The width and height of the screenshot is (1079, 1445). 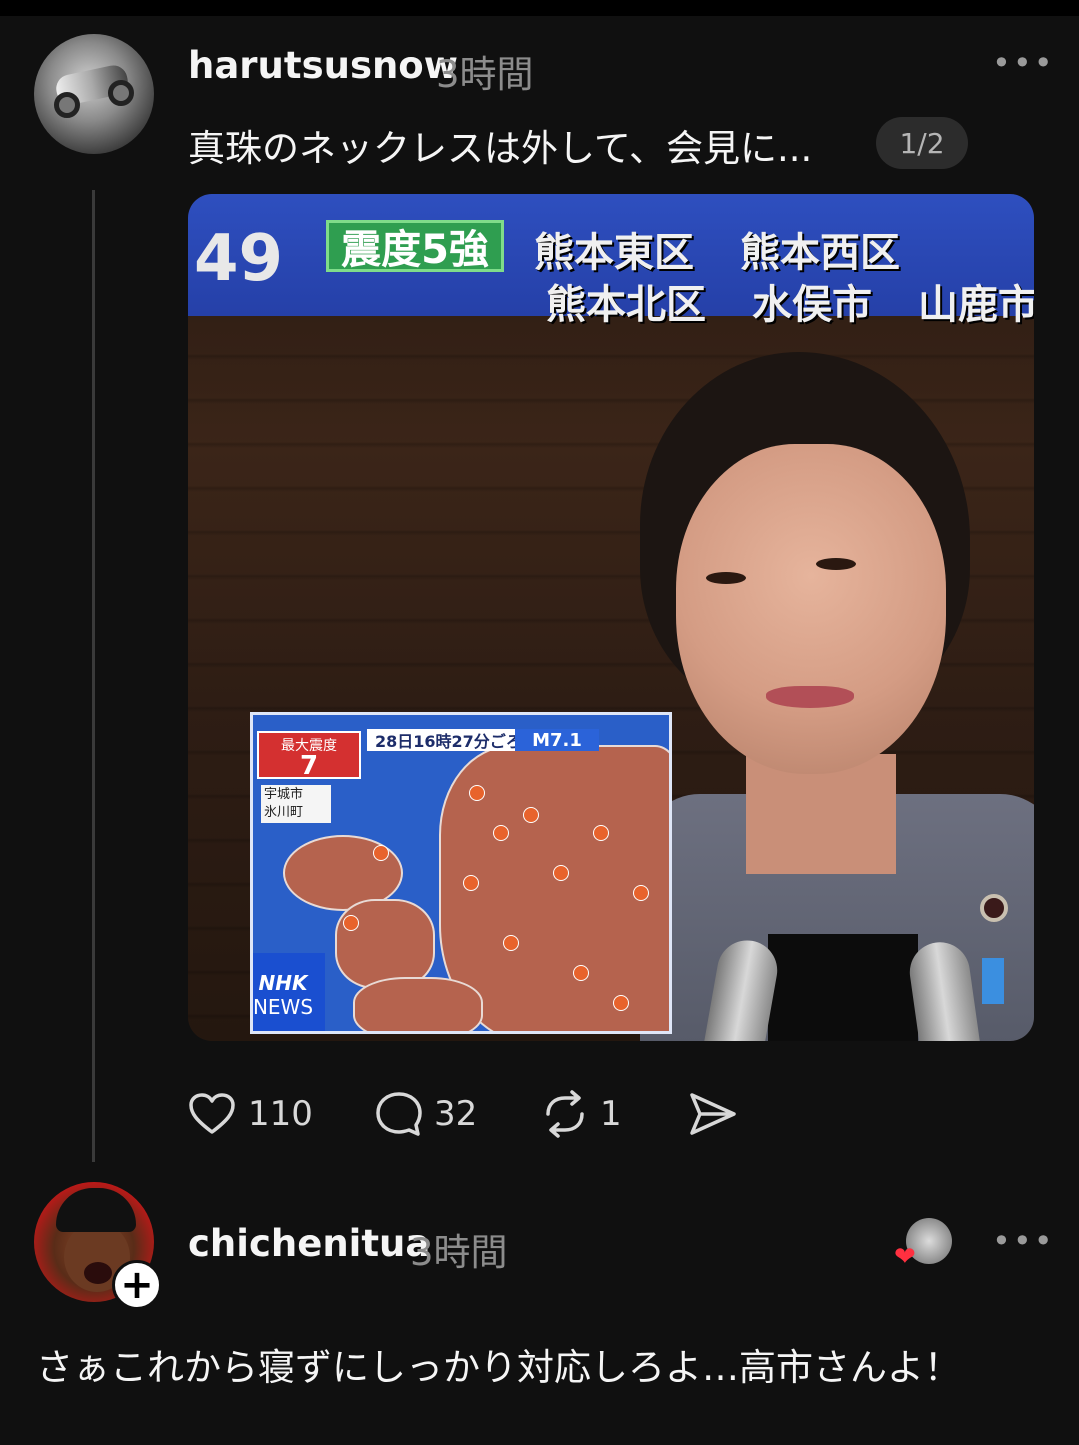 What do you see at coordinates (399, 1114) in the screenshot?
I see `comment-icon` at bounding box center [399, 1114].